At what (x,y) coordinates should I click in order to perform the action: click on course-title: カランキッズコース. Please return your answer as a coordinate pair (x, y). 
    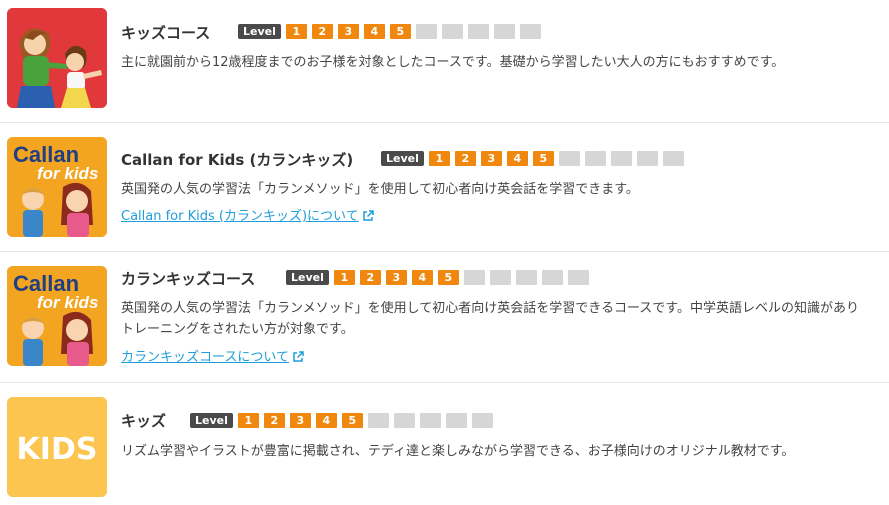
    Looking at the image, I should click on (188, 279).